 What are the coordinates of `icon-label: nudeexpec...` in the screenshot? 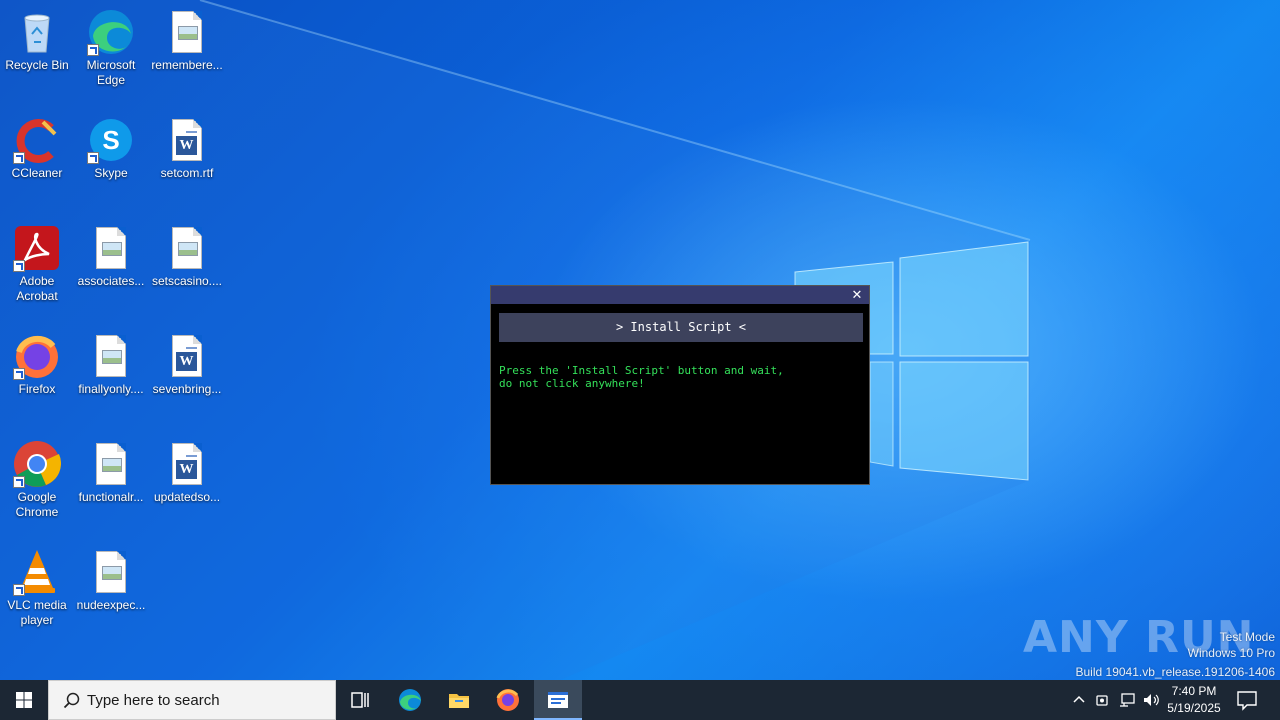 It's located at (111, 605).